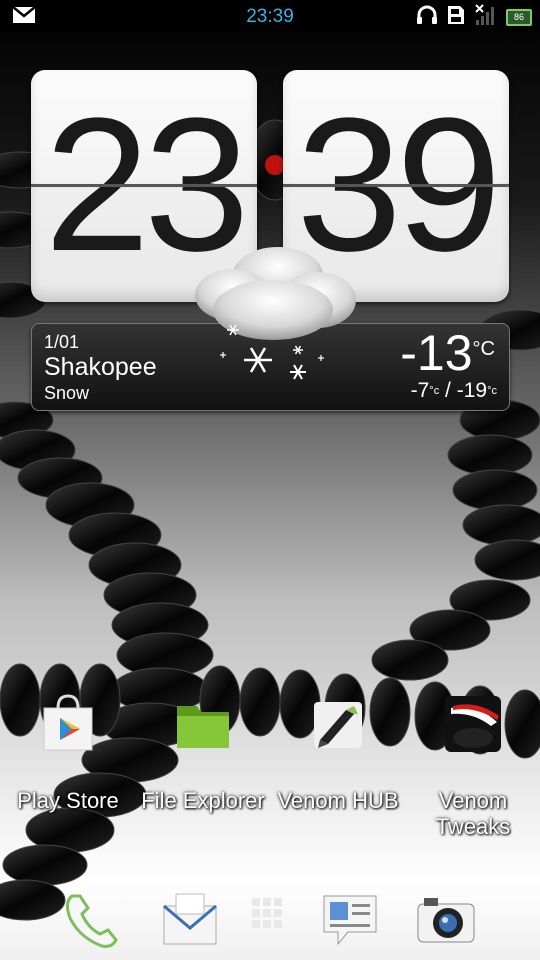 The height and width of the screenshot is (960, 540). I want to click on messages-icon, so click(350, 925).